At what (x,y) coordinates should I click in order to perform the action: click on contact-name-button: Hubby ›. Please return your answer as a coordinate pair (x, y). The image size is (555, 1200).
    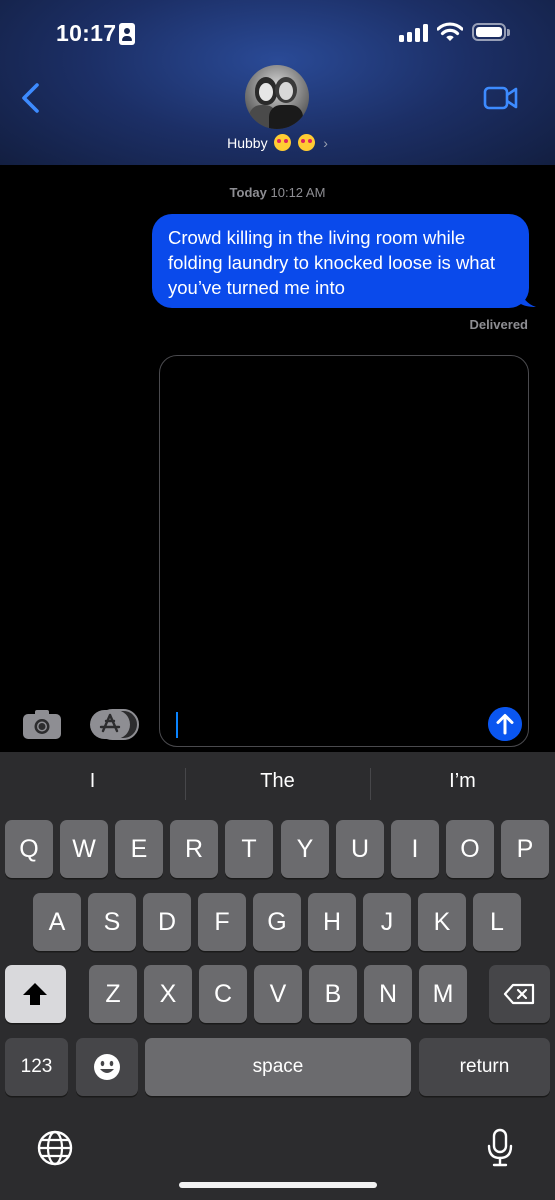
    Looking at the image, I should click on (277, 142).